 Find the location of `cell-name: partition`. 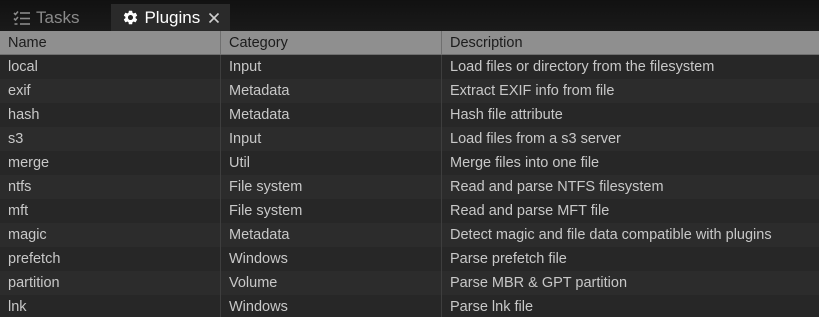

cell-name: partition is located at coordinates (110, 283).